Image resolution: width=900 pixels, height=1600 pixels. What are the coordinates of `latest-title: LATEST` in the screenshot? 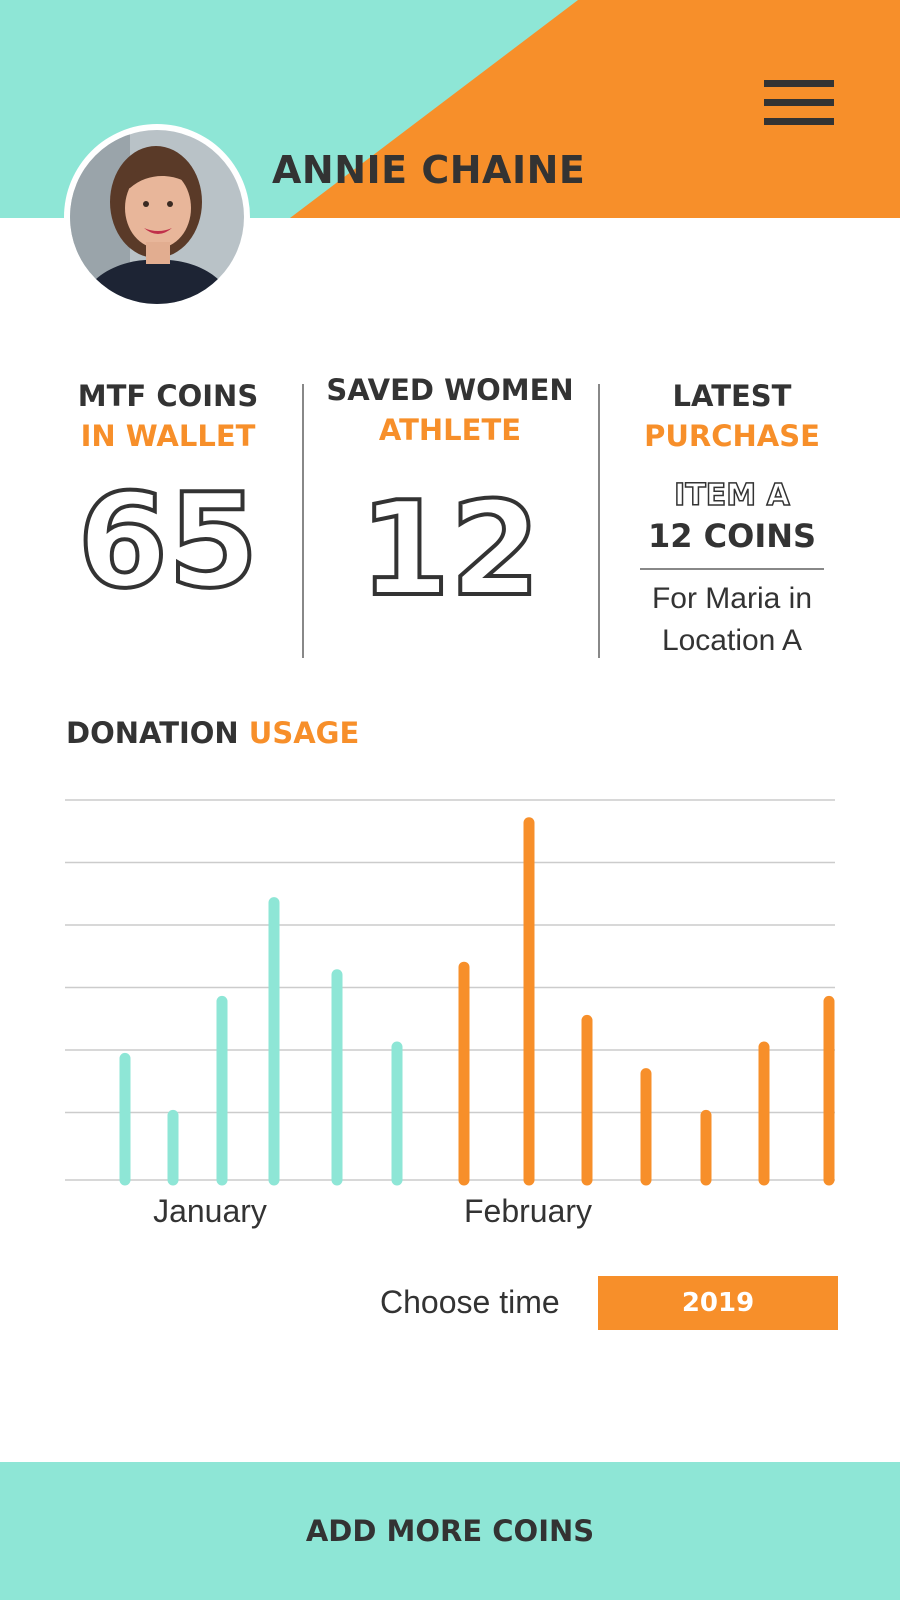 It's located at (732, 396).